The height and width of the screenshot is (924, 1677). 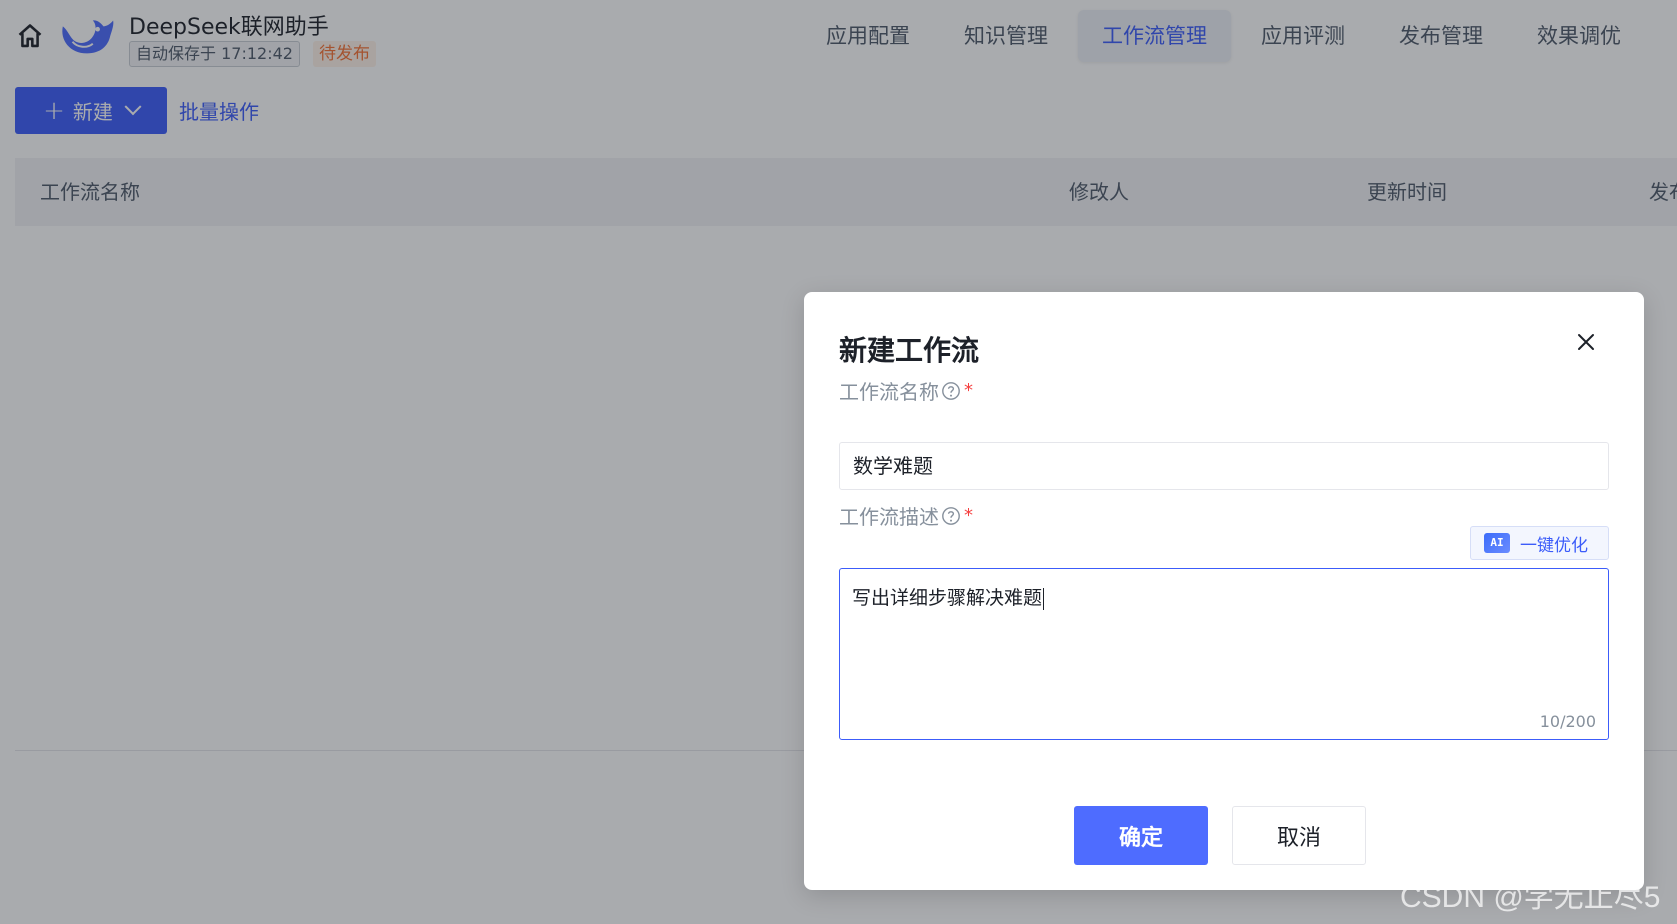 I want to click on close-icon, so click(x=1586, y=342).